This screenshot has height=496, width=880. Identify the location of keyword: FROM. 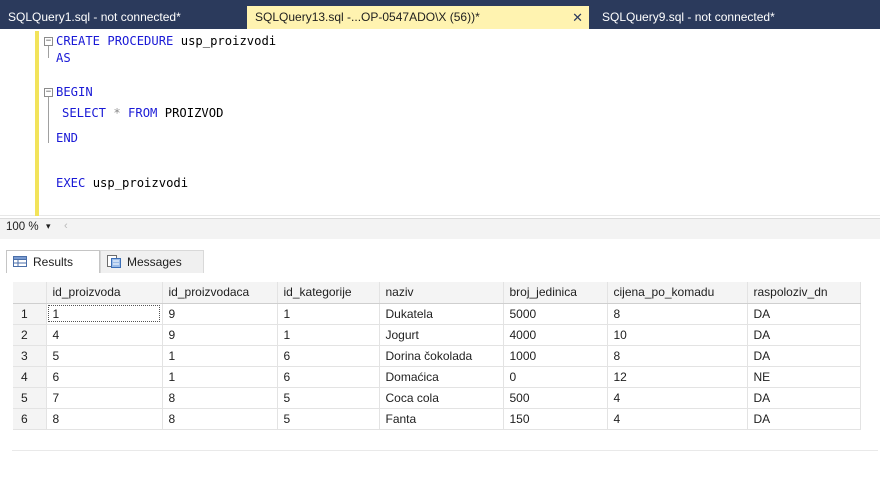
(143, 113).